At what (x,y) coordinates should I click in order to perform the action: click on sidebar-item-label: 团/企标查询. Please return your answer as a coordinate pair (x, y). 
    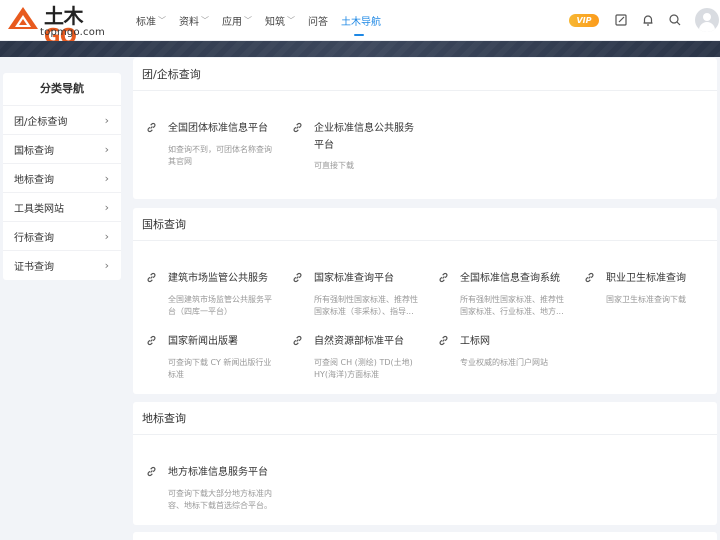
    Looking at the image, I should click on (41, 122).